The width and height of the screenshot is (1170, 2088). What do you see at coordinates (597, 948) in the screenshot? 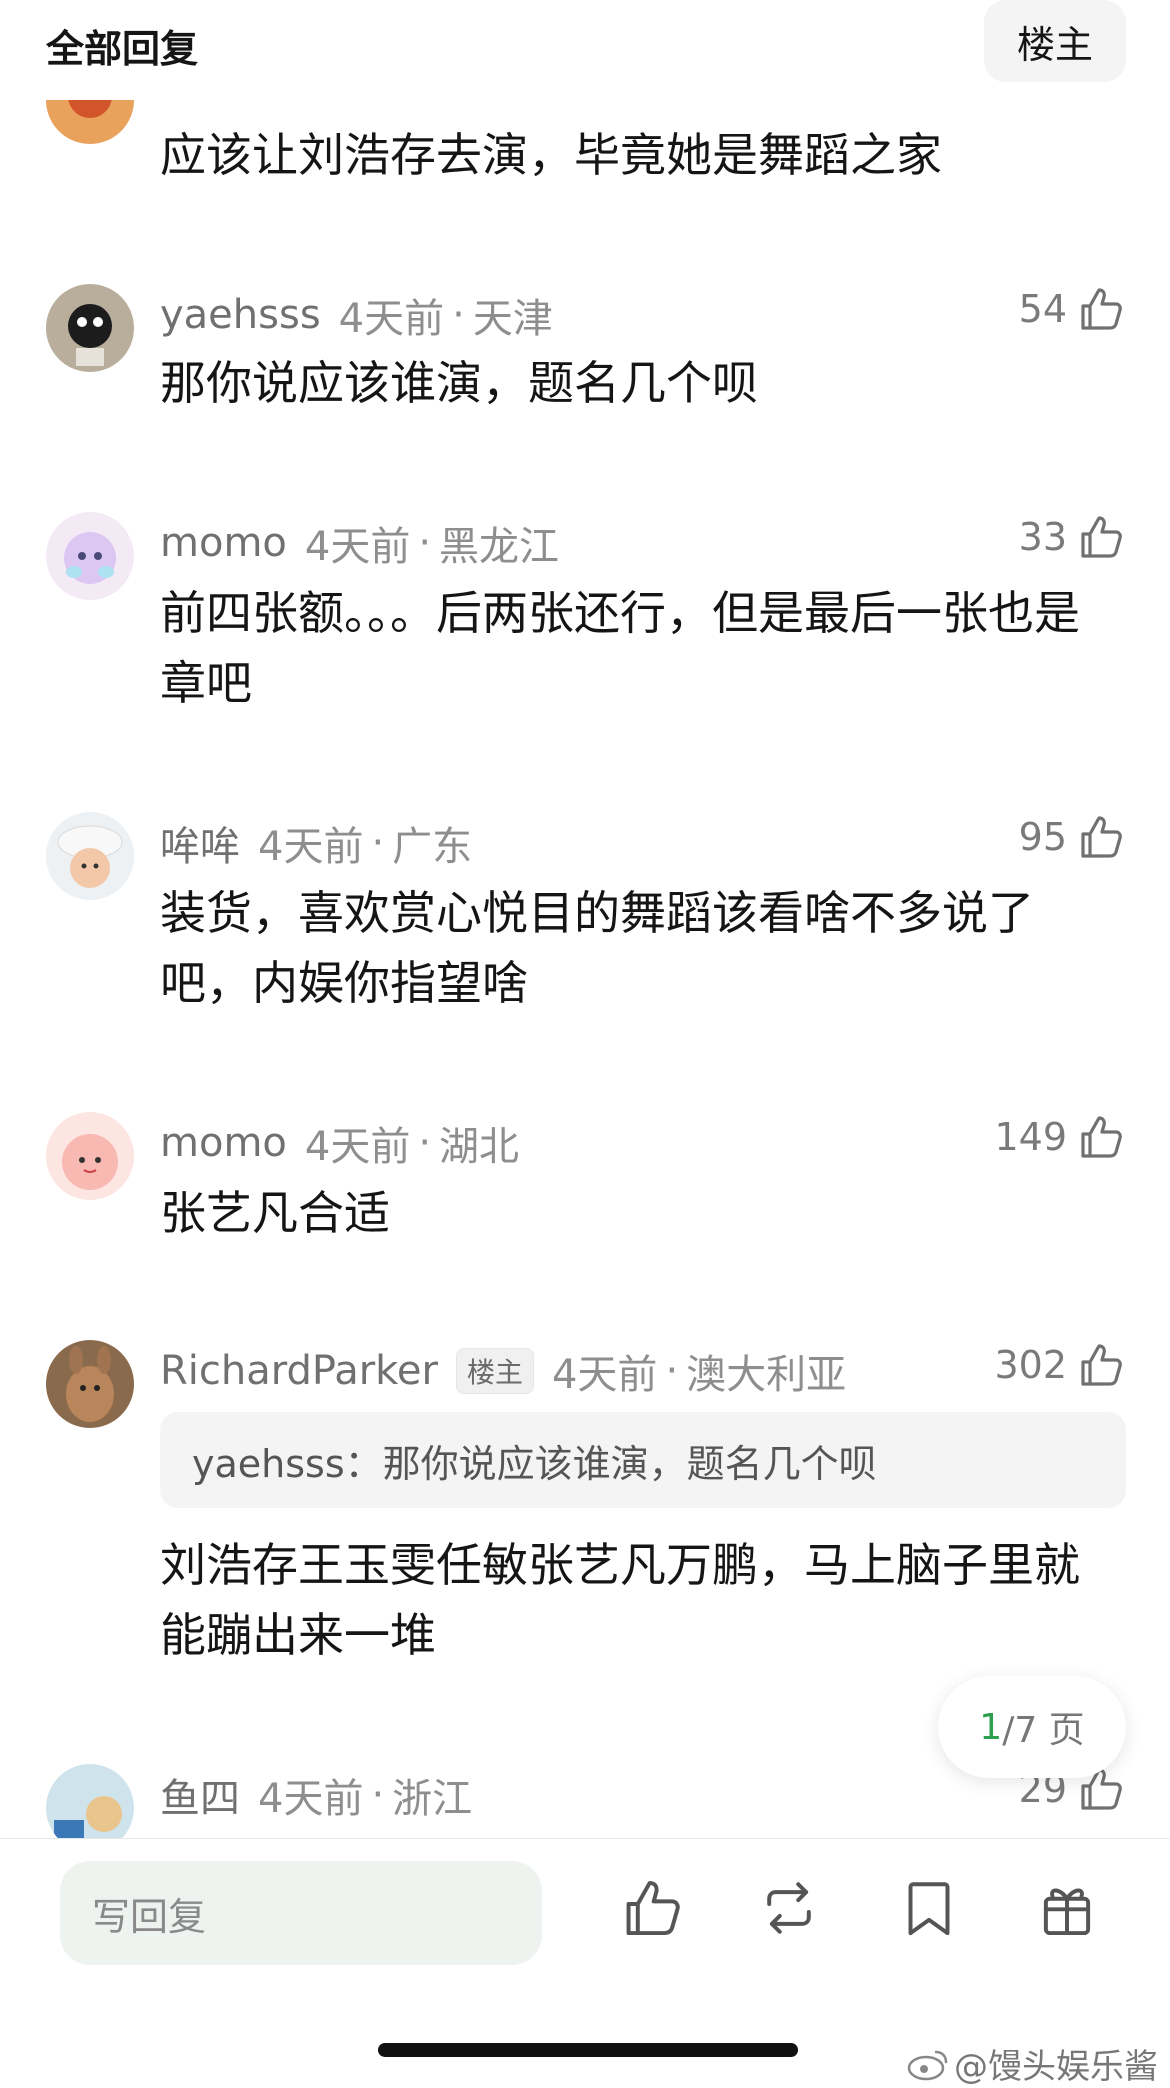
I see `comment-text: 装货，喜欢赏心悦目的舞蹈该看啥不多说了吧，内娱你指望啥` at bounding box center [597, 948].